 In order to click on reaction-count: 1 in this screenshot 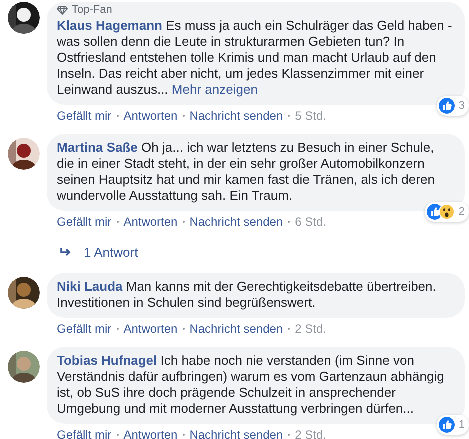, I will do `click(461, 425)`.